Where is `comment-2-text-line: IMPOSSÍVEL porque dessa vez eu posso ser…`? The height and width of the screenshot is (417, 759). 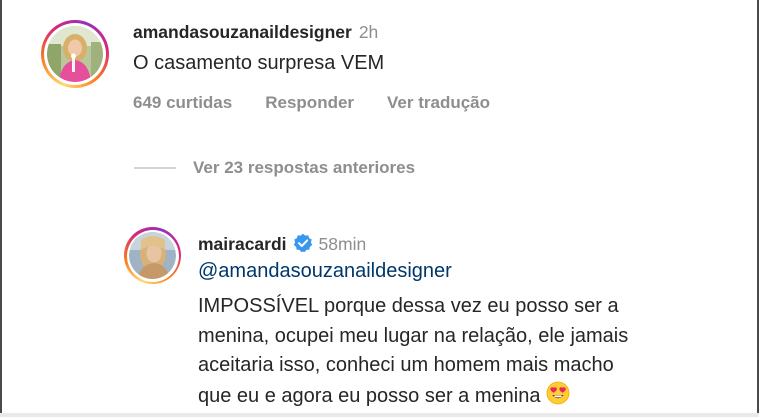
comment-2-text-line: IMPOSSÍVEL porque dessa vez eu posso ser… is located at coordinates (408, 306).